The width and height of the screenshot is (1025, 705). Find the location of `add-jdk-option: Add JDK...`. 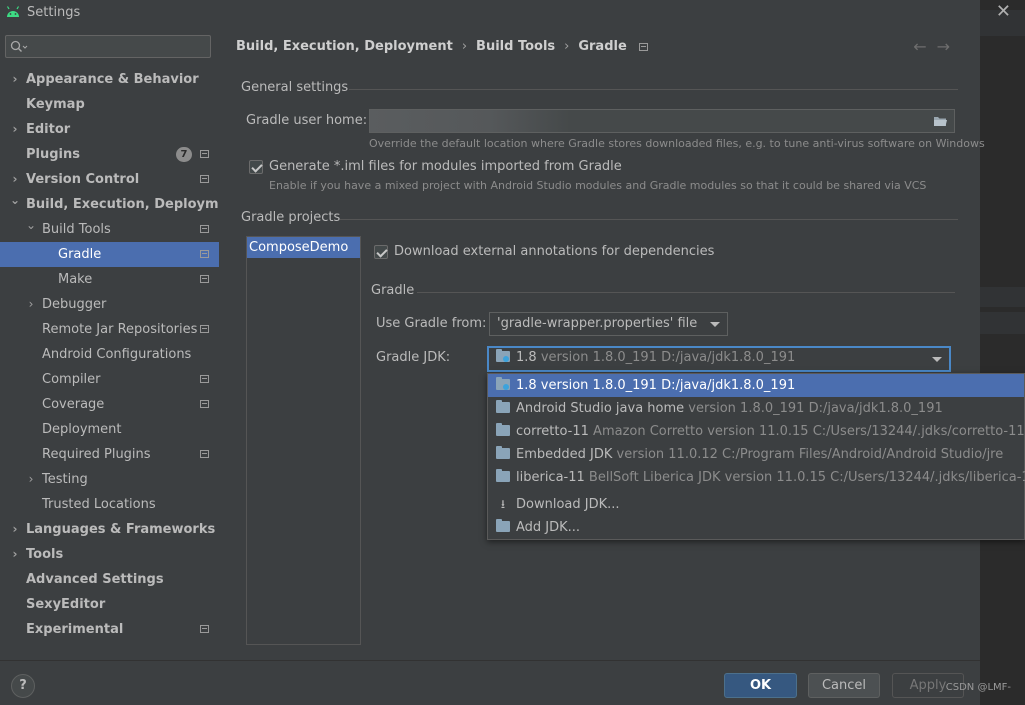

add-jdk-option: Add JDK... is located at coordinates (756, 527).